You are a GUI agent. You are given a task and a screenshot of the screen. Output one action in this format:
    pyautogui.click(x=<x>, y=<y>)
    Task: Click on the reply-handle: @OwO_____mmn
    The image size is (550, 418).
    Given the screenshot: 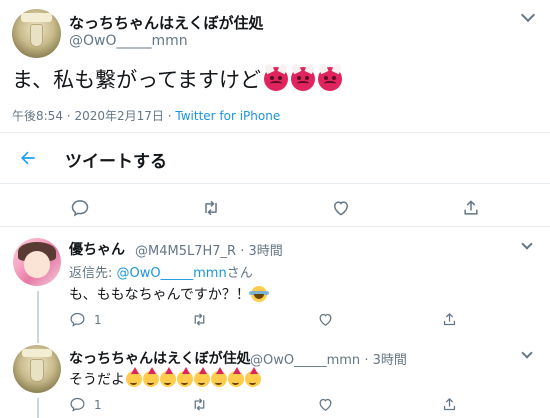 What is the action you would take?
    pyautogui.click(x=305, y=360)
    